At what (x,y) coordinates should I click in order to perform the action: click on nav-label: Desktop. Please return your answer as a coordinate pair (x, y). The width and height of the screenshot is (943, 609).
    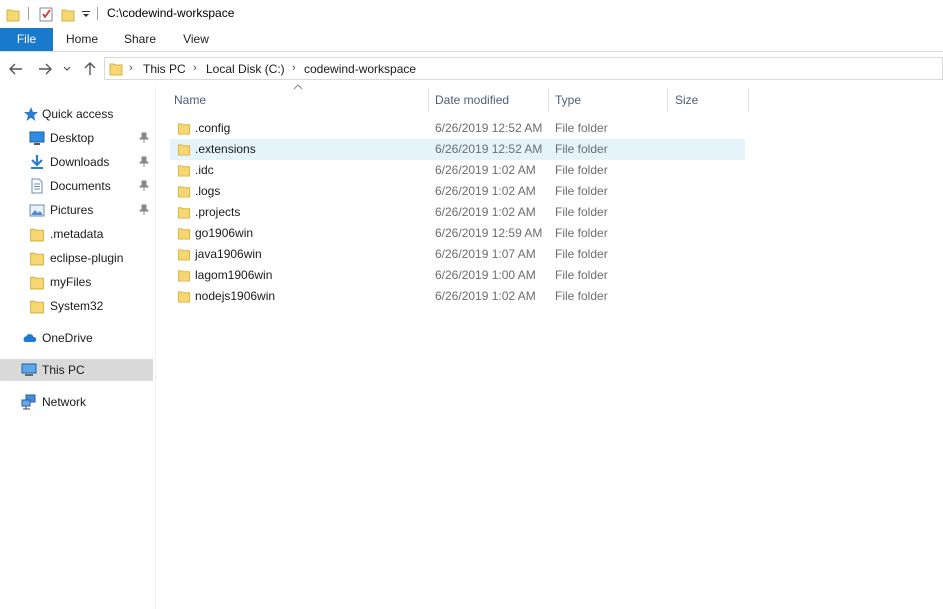
    Looking at the image, I should click on (72, 138).